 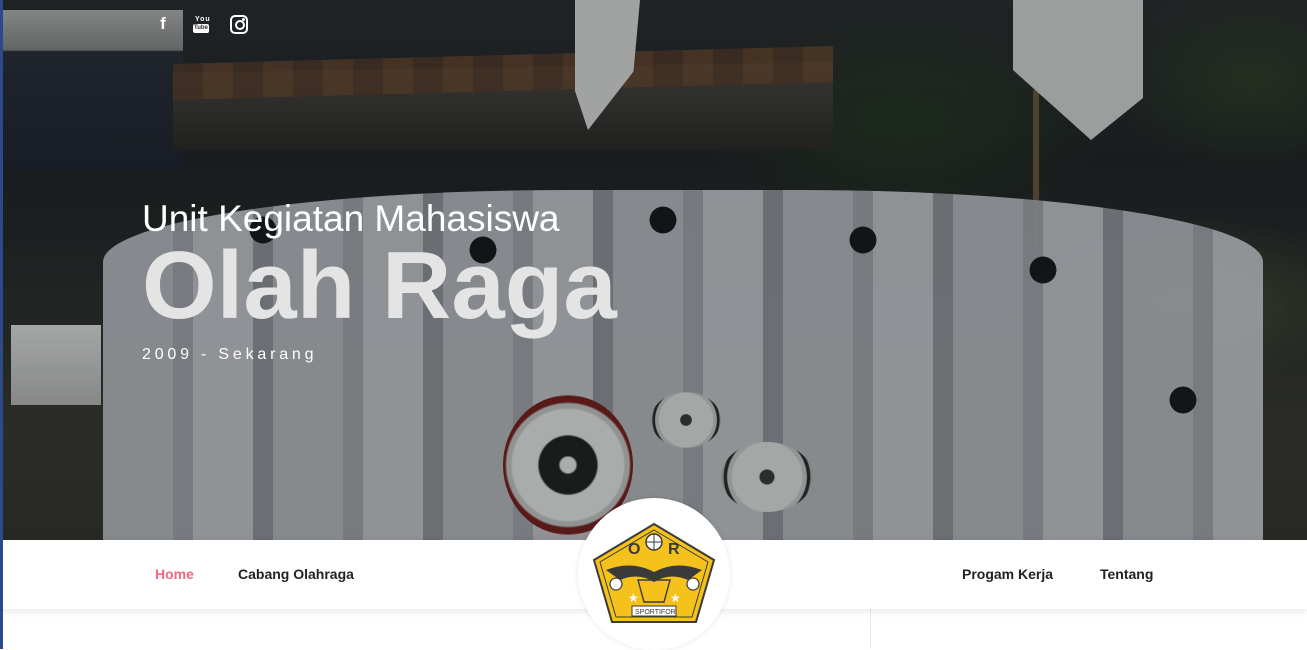 I want to click on logo-letter-r: R, so click(x=674, y=549).